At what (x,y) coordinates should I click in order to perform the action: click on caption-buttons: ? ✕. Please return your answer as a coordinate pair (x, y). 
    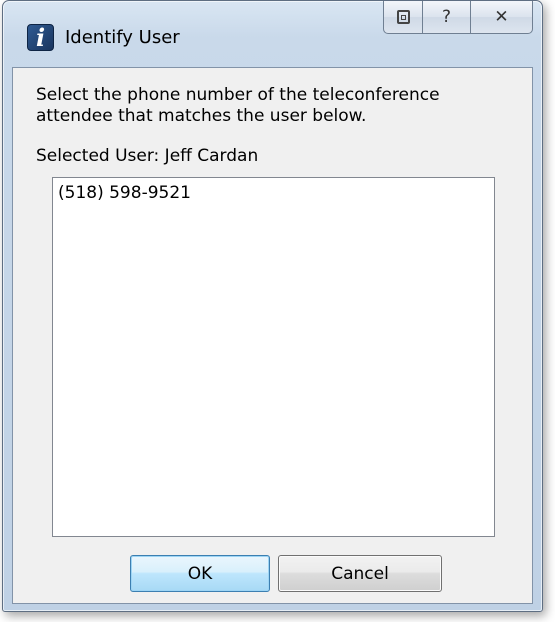
    Looking at the image, I should click on (458, 18).